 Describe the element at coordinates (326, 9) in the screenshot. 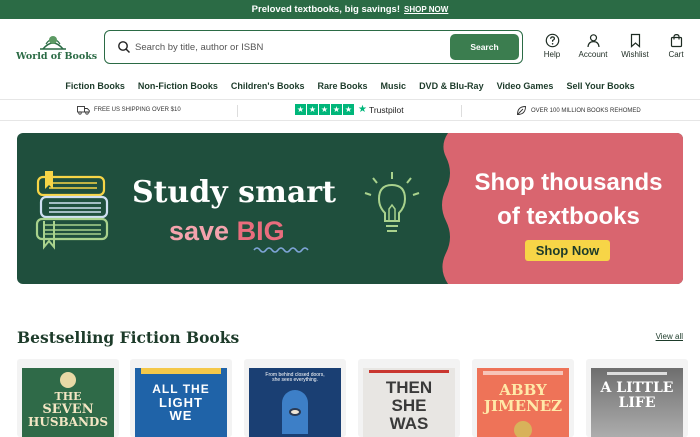

I see `promo-text: Preloved textbooks, big savings!` at that location.